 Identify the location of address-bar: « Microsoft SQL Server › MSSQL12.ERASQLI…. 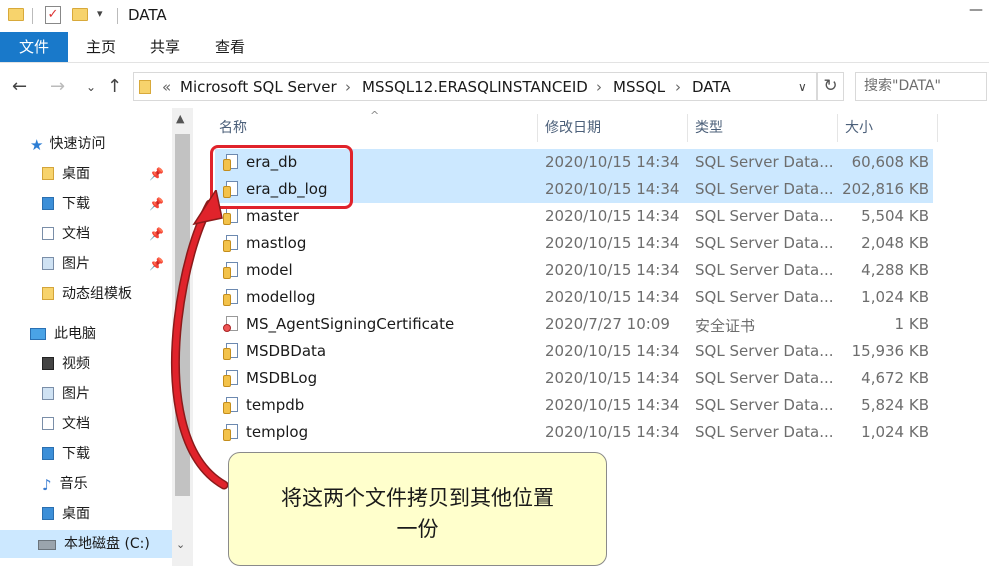
(475, 86).